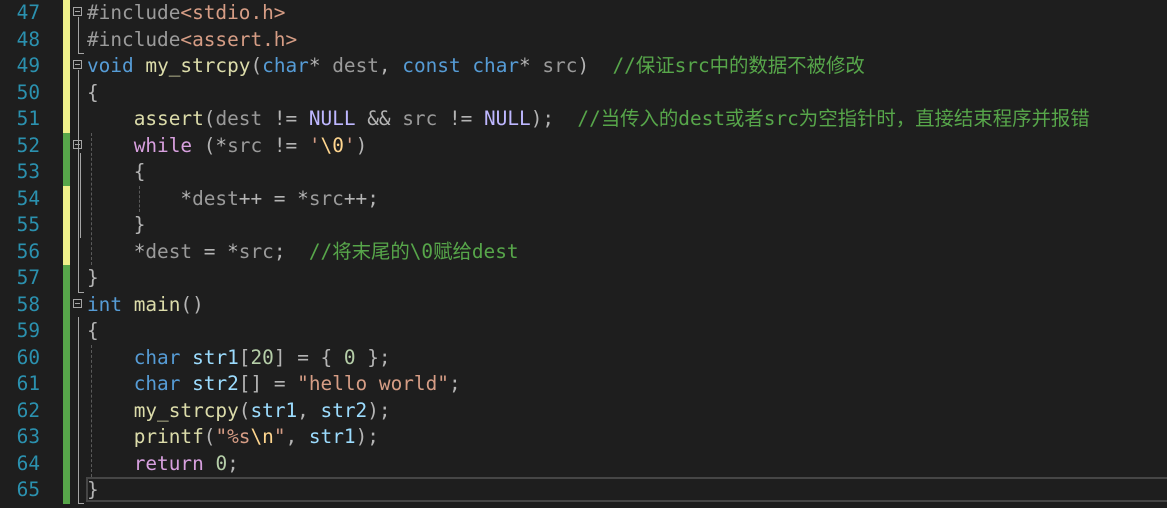 This screenshot has width=1167, height=508. I want to click on code-line: 59 {, so click(583, 331).